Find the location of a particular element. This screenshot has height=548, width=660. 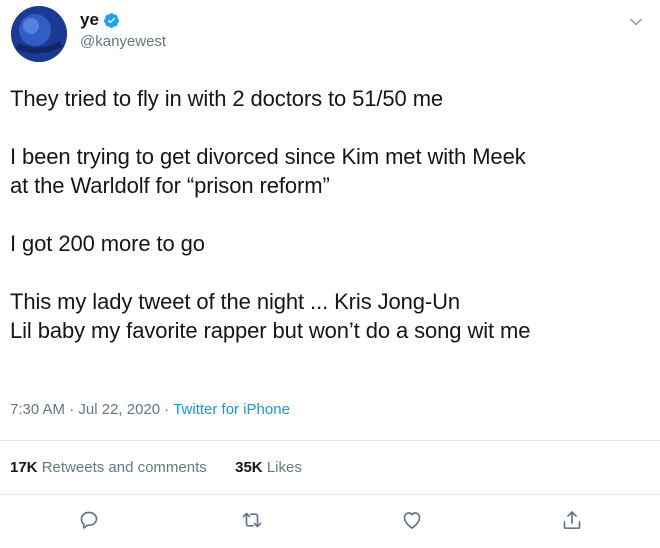

retweet-icon is located at coordinates (252, 520).